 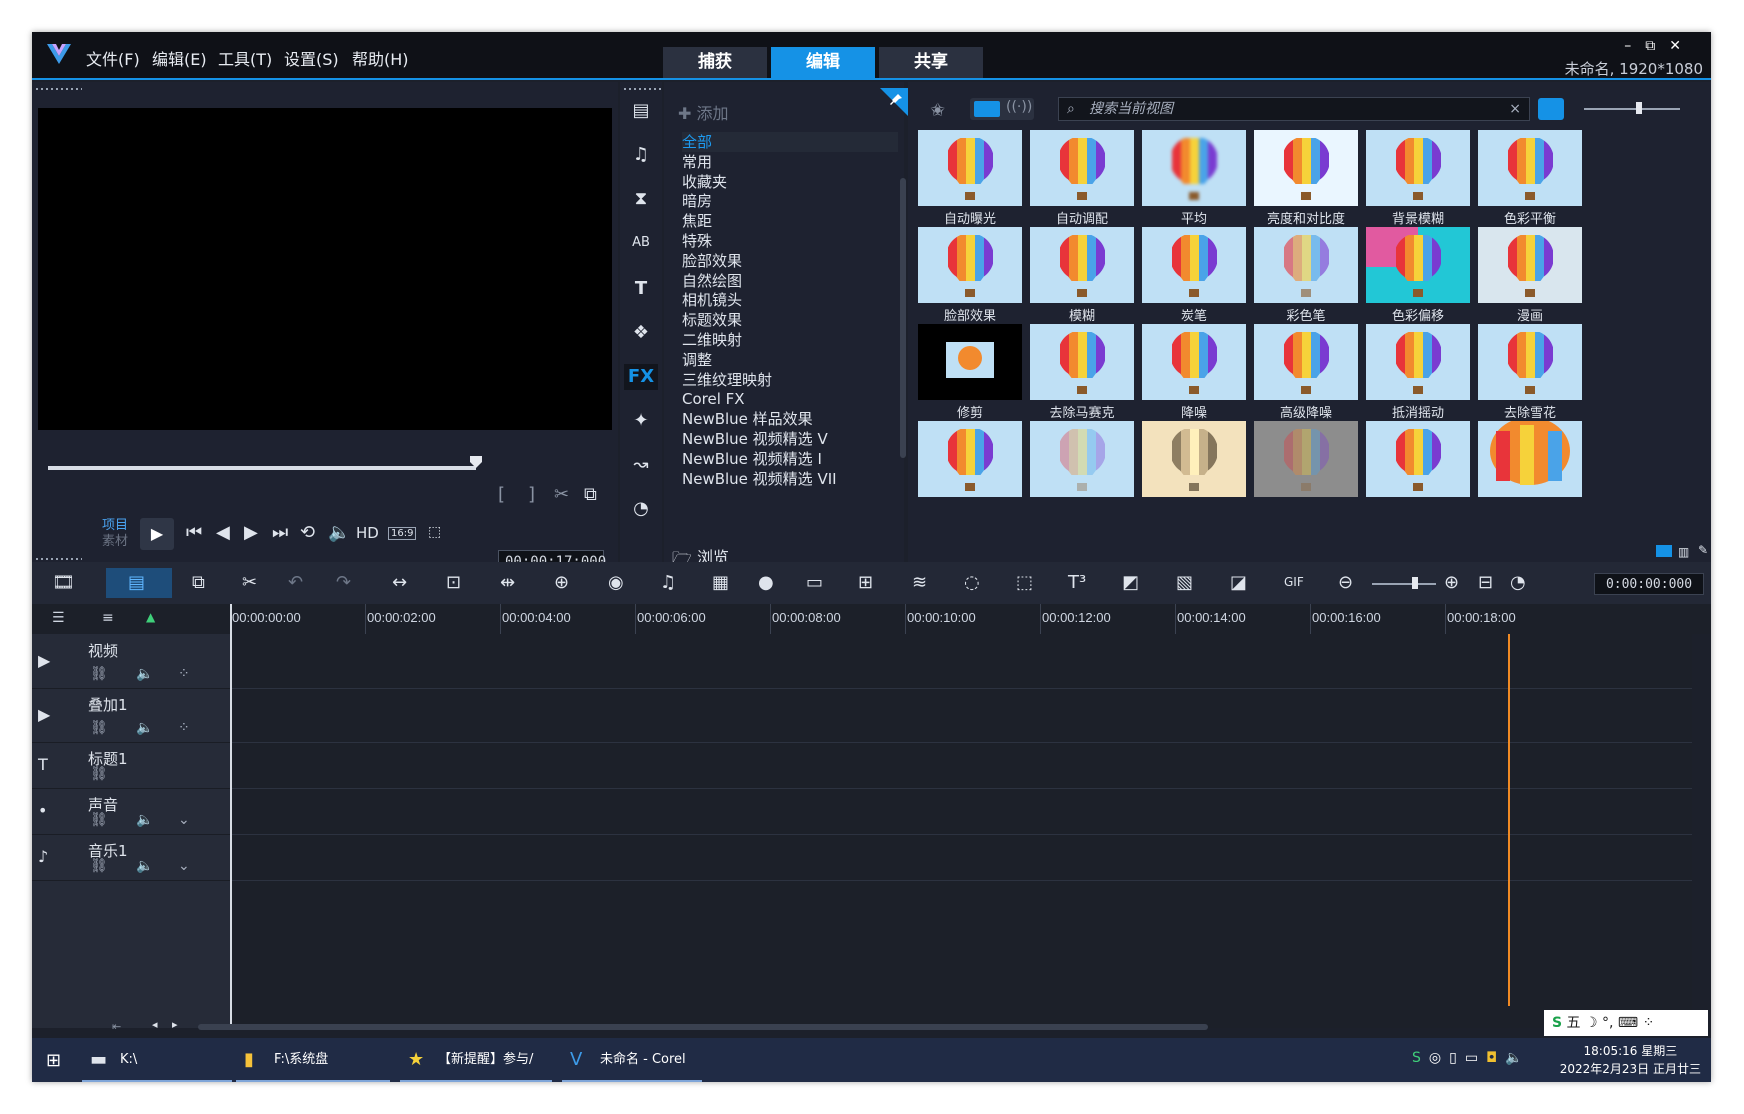 What do you see at coordinates (790, 340) in the screenshot?
I see `category-item: 二维映射` at bounding box center [790, 340].